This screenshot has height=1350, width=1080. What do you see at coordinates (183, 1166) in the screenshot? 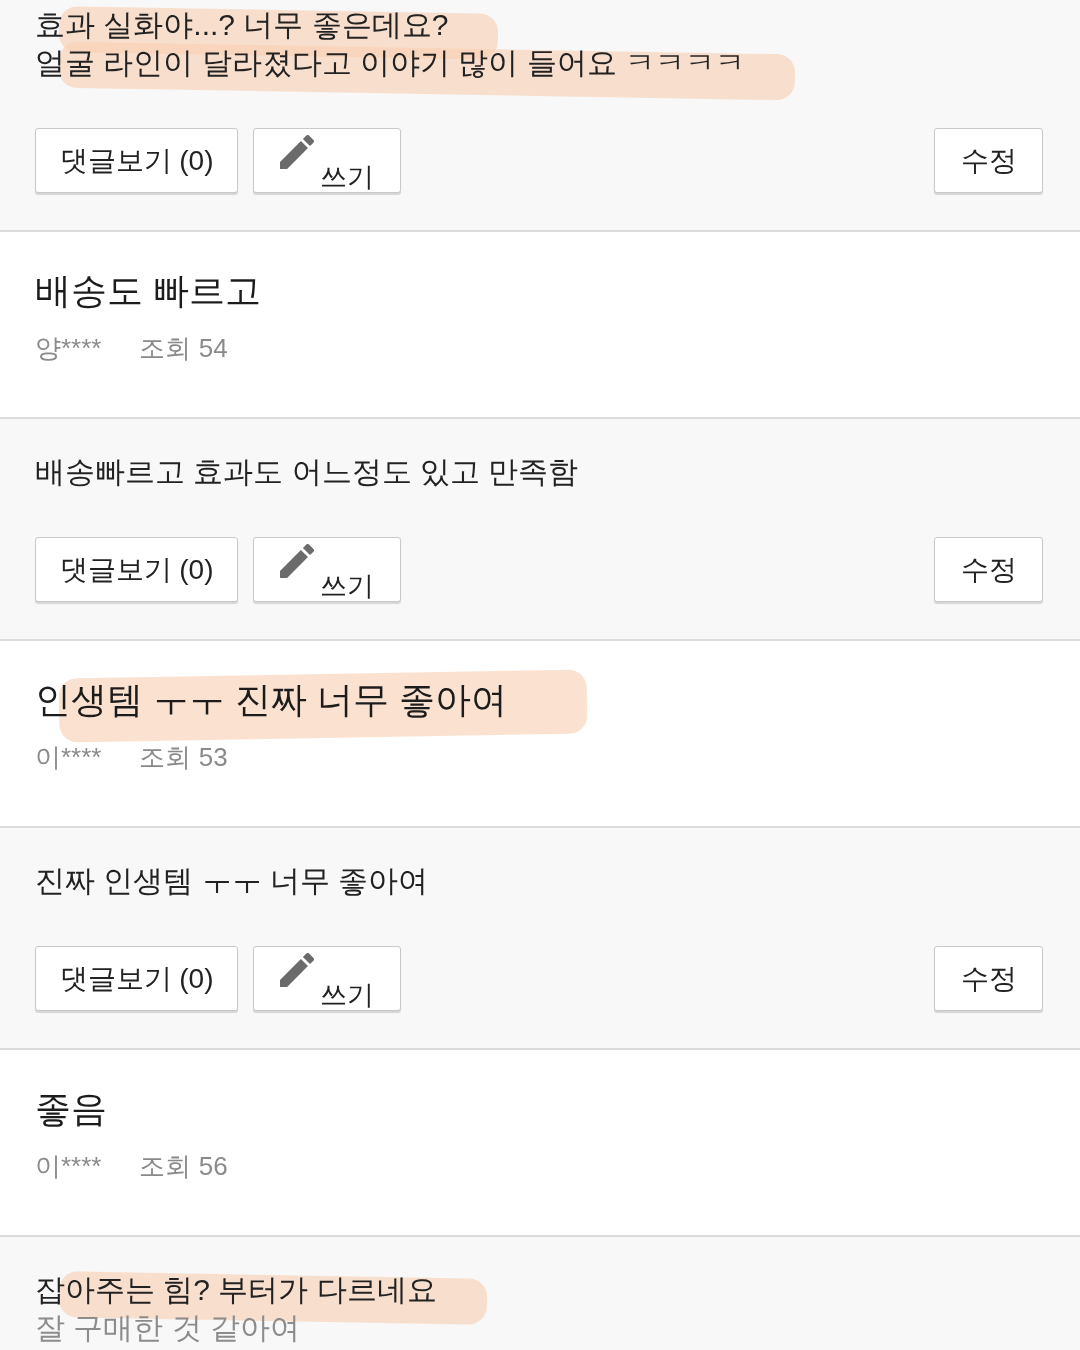
I see `view-count: 조회 56` at bounding box center [183, 1166].